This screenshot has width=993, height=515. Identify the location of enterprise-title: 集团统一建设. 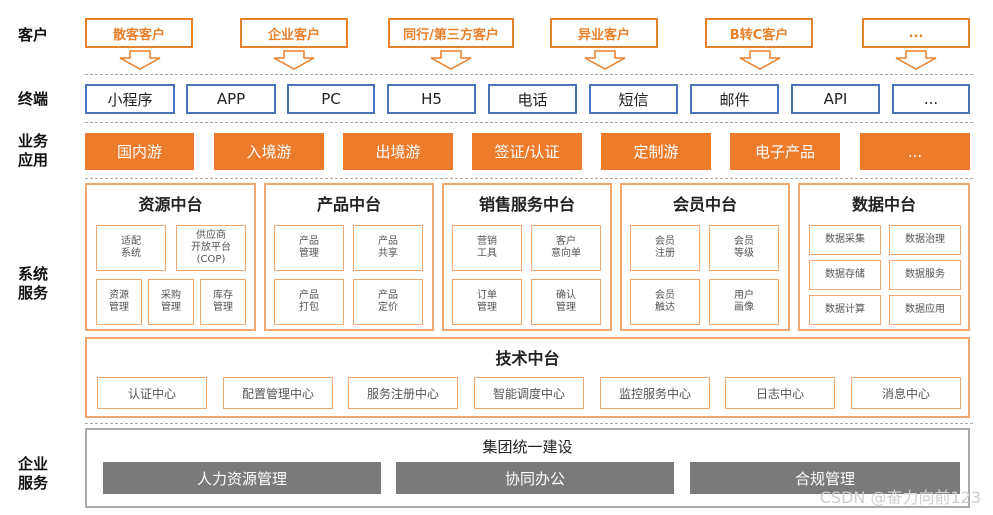
(527, 447).